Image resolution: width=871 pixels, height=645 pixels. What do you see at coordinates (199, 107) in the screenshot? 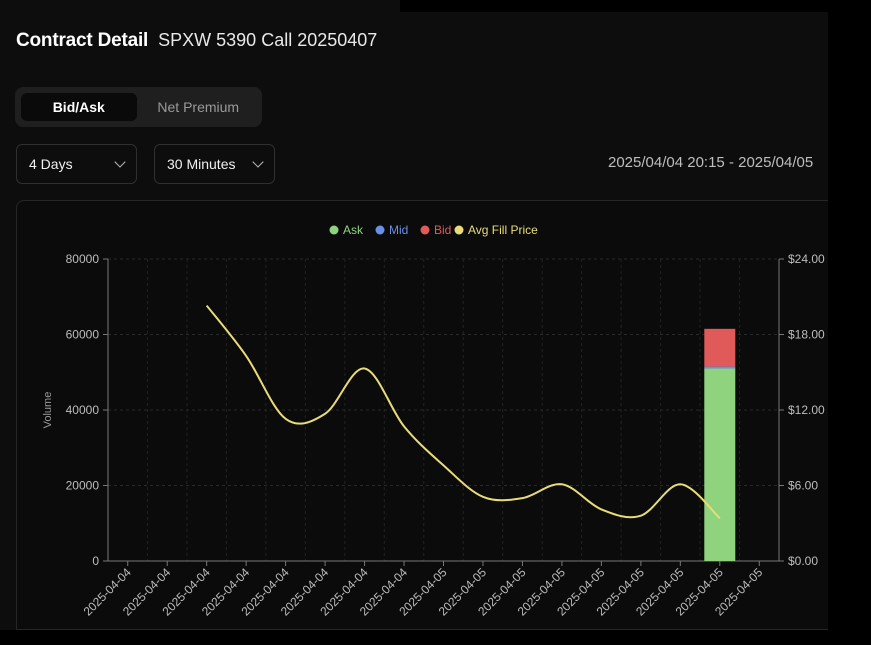
I see `tab-net-premium: Net Premium` at bounding box center [199, 107].